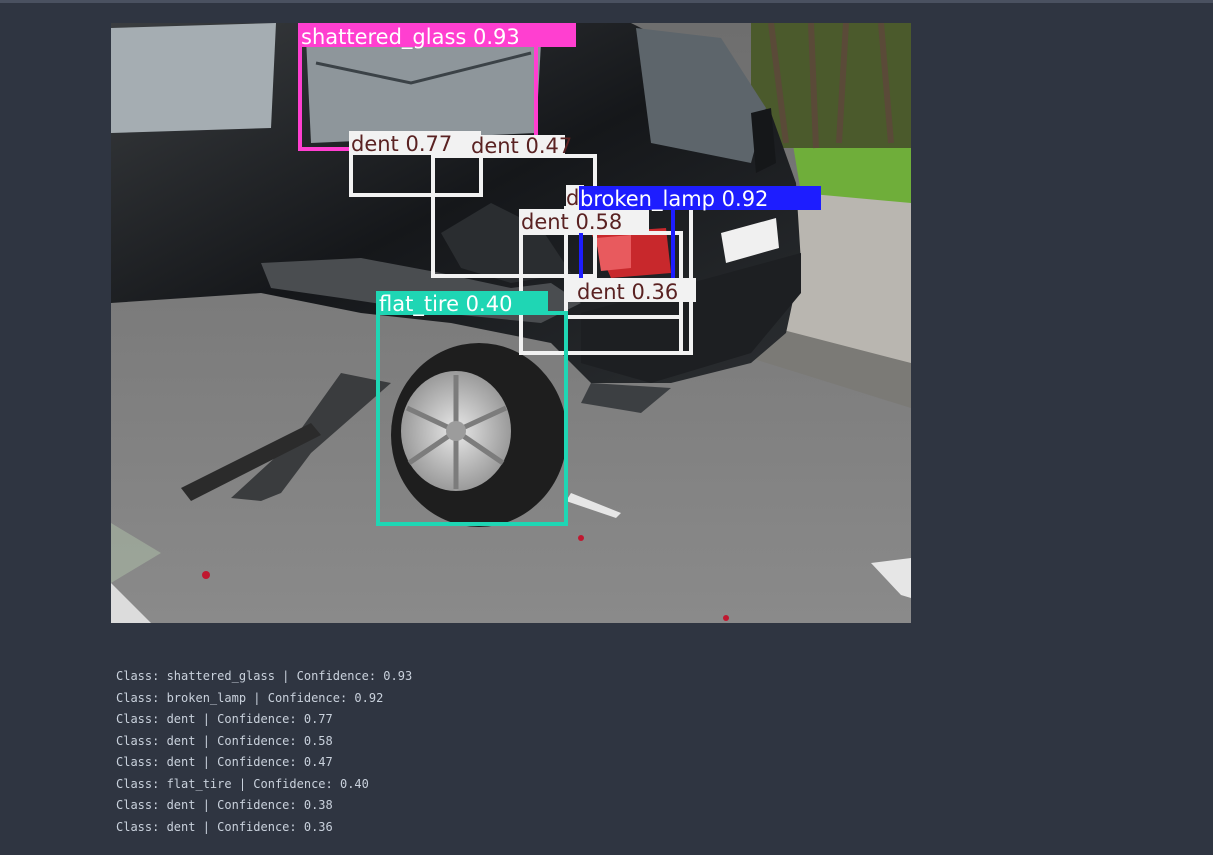 Image resolution: width=1213 pixels, height=855 pixels. I want to click on output-line: Class: dent | Confidence: 0.58, so click(224, 740).